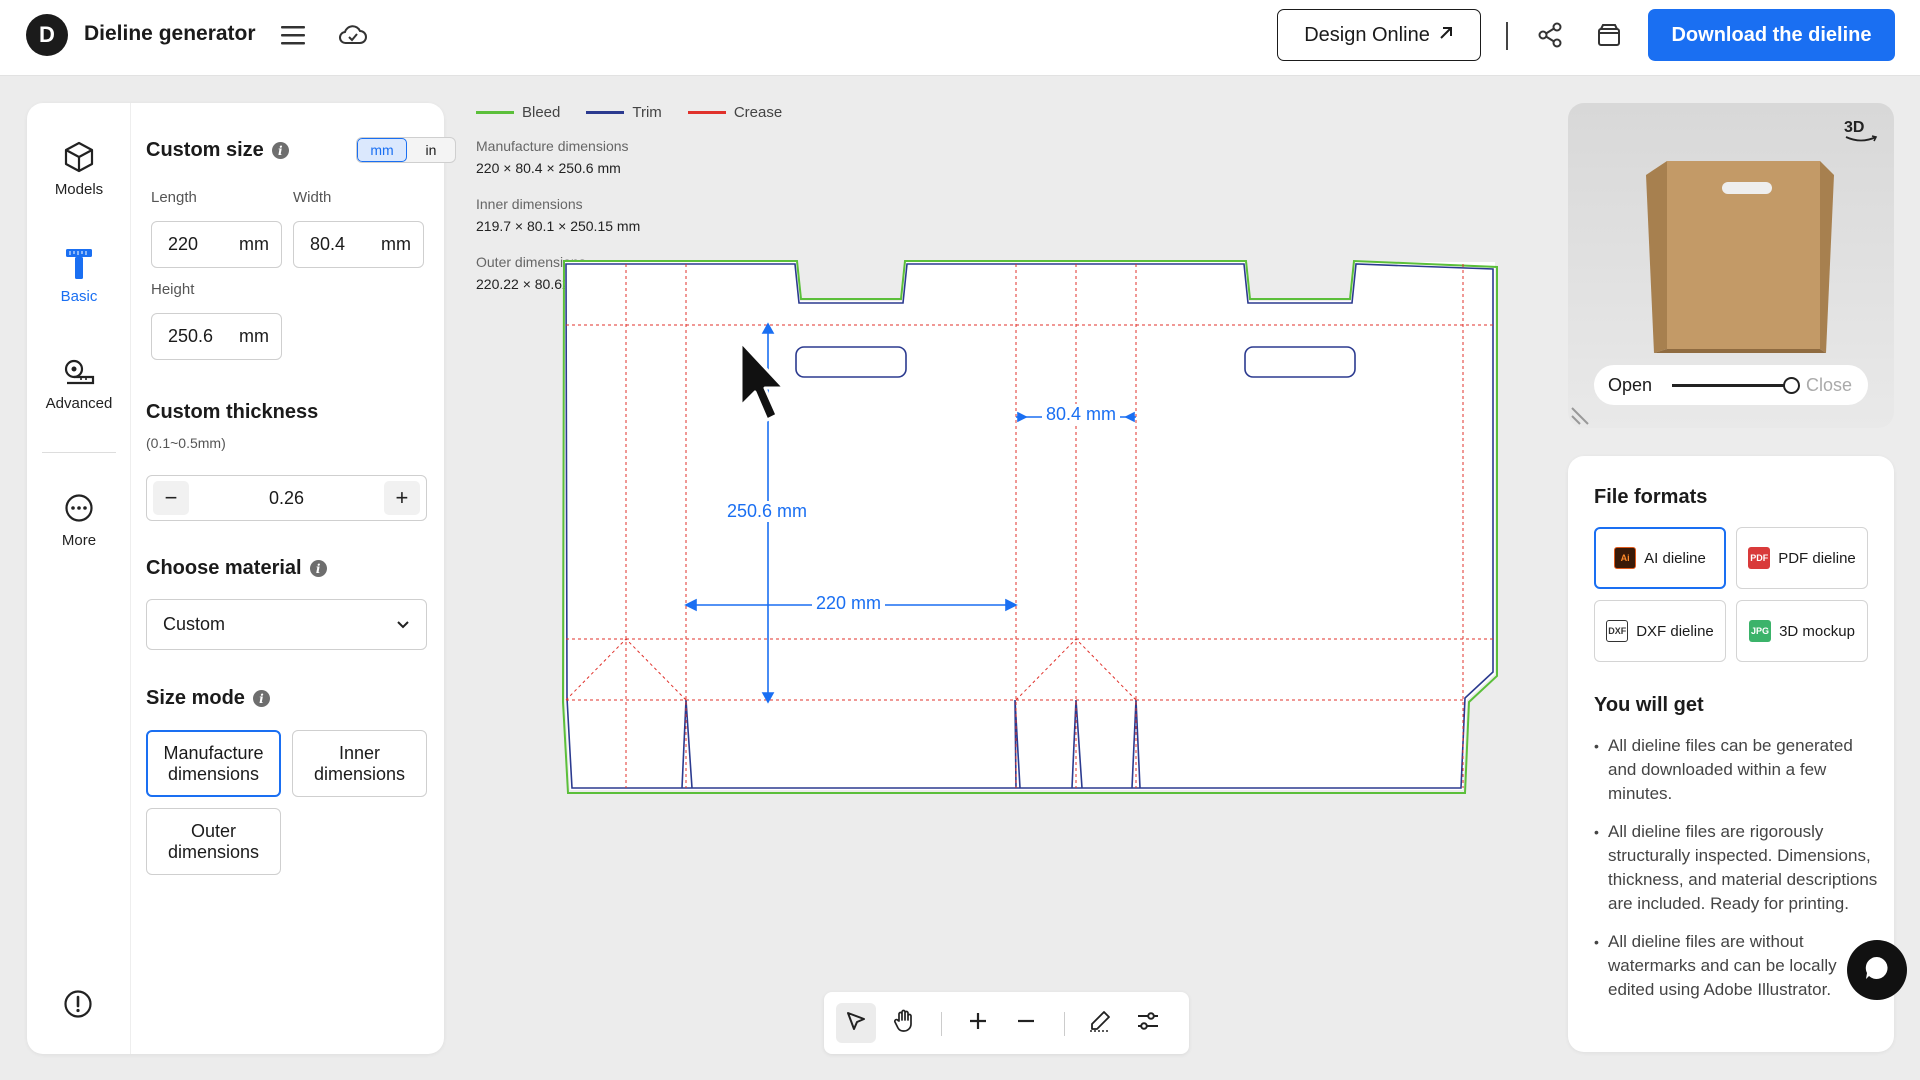 Image resolution: width=1920 pixels, height=1080 pixels. I want to click on thickness-range-note: (0.1~0.5mm), so click(186, 443).